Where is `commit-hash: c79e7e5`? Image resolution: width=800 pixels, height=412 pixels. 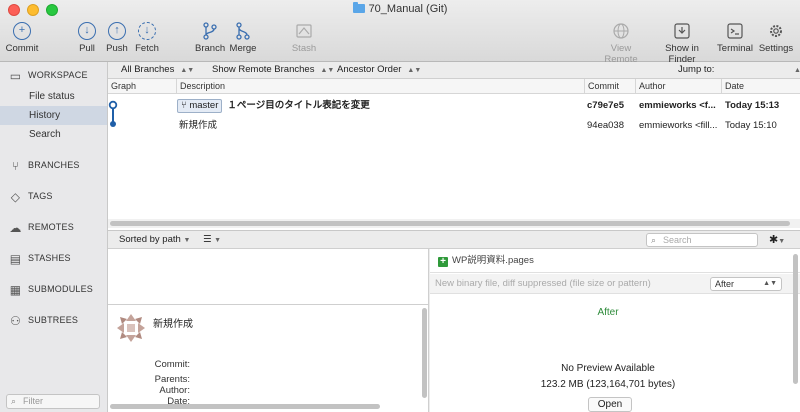 commit-hash: c79e7e5 is located at coordinates (605, 105).